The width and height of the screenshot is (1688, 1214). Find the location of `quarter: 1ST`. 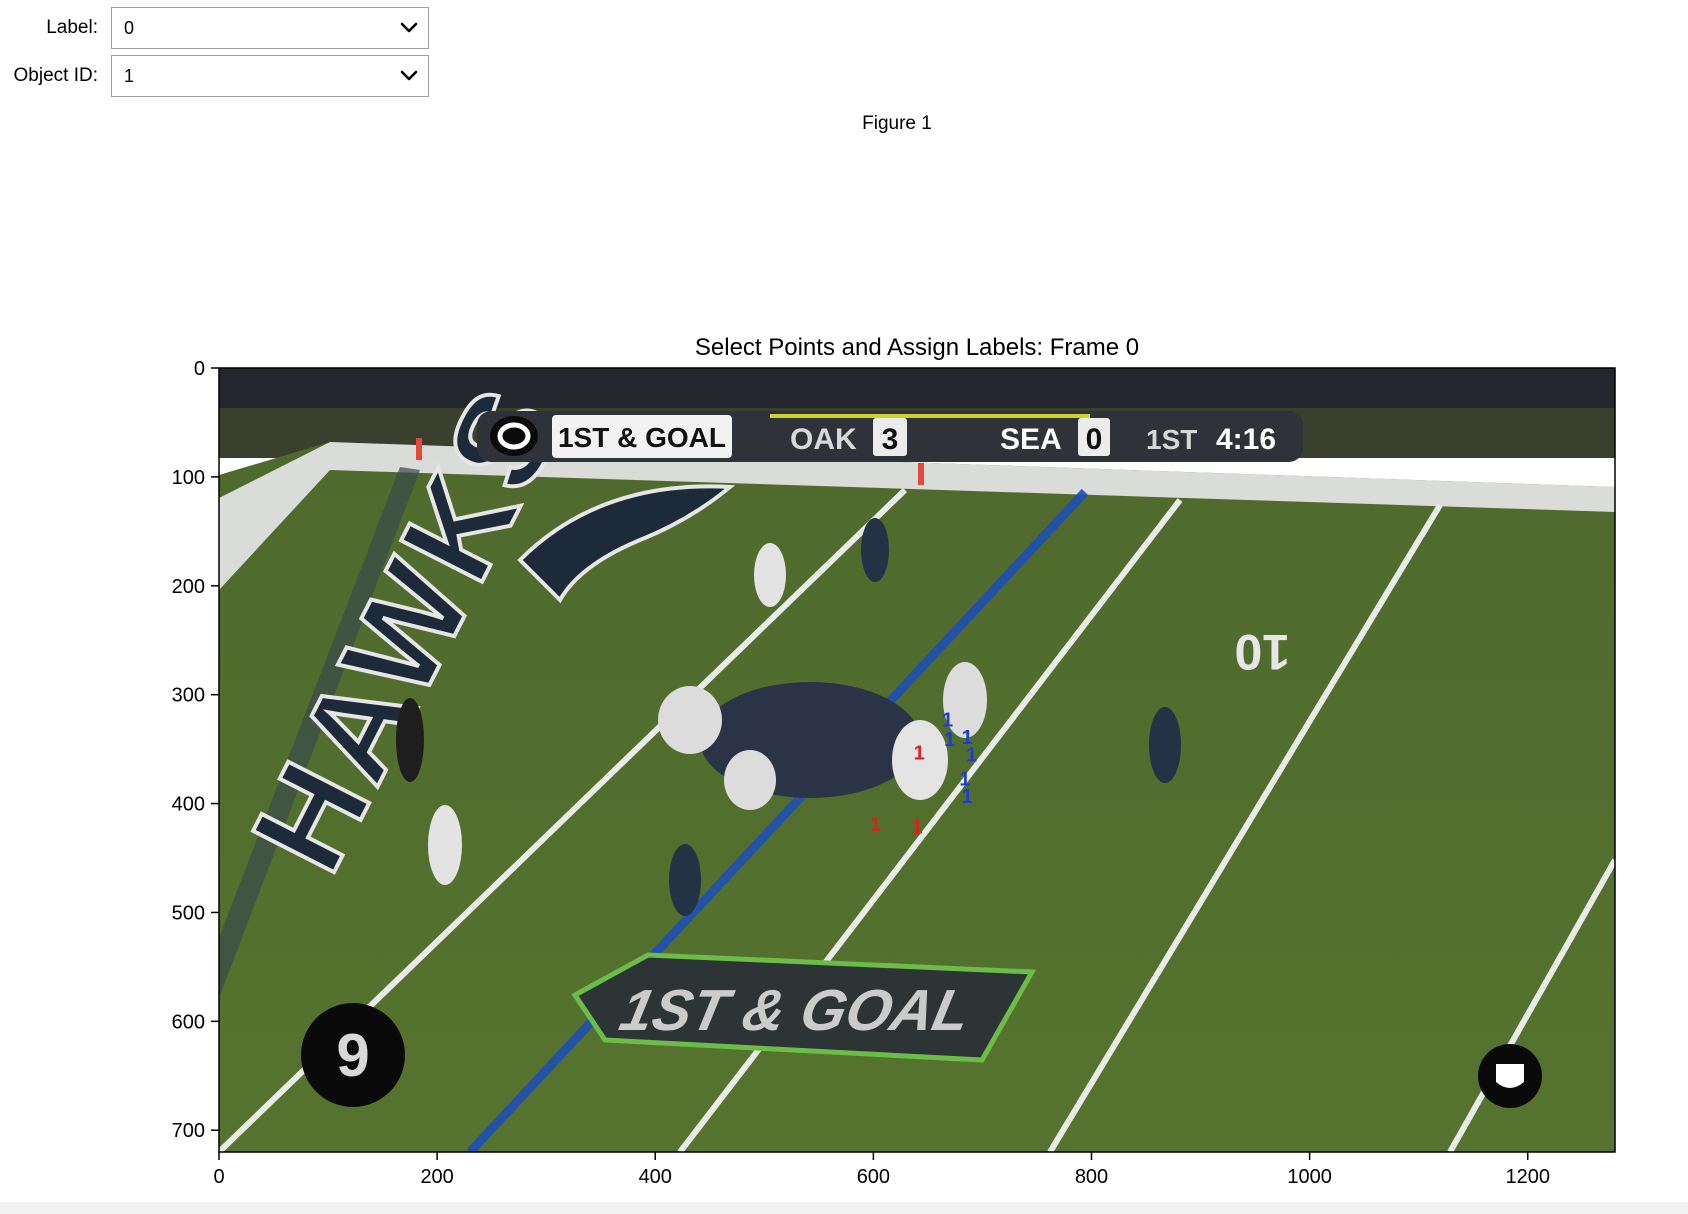

quarter: 1ST is located at coordinates (1171, 439).